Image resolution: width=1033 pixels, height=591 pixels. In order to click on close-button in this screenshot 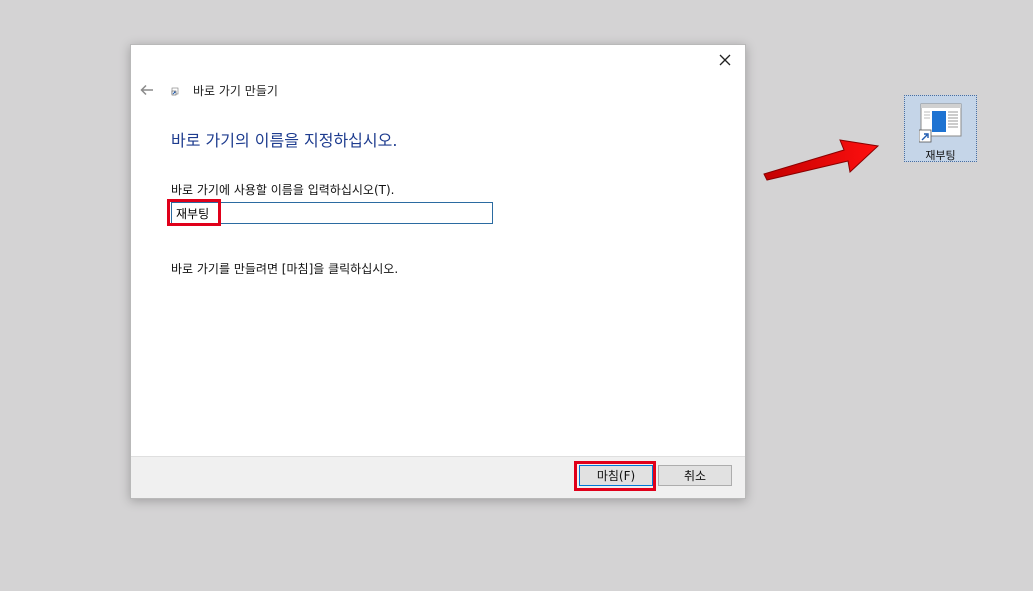, I will do `click(725, 60)`.